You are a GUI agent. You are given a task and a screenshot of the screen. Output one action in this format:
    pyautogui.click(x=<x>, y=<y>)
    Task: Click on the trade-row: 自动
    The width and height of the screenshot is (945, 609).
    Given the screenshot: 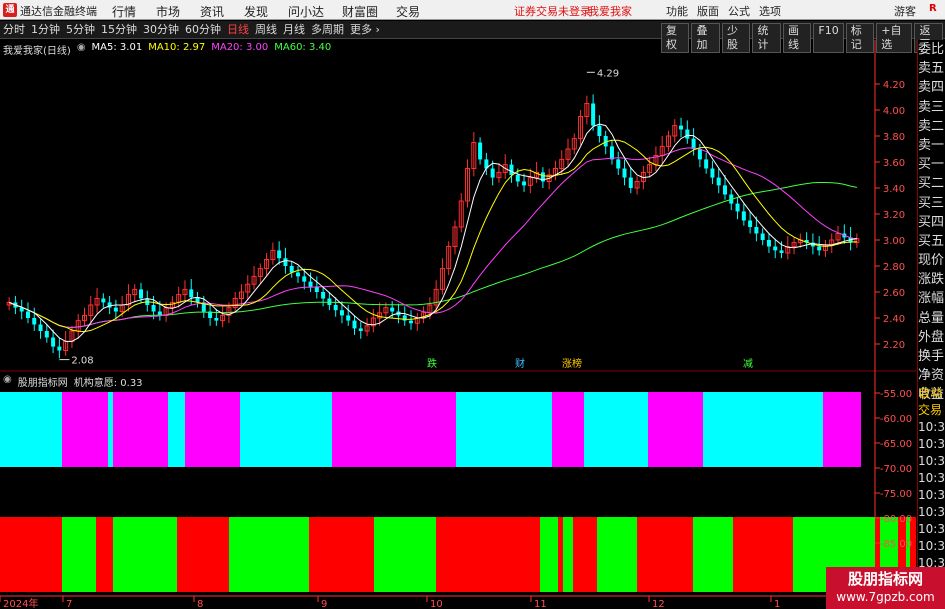 What is the action you would take?
    pyautogui.click(x=930, y=393)
    